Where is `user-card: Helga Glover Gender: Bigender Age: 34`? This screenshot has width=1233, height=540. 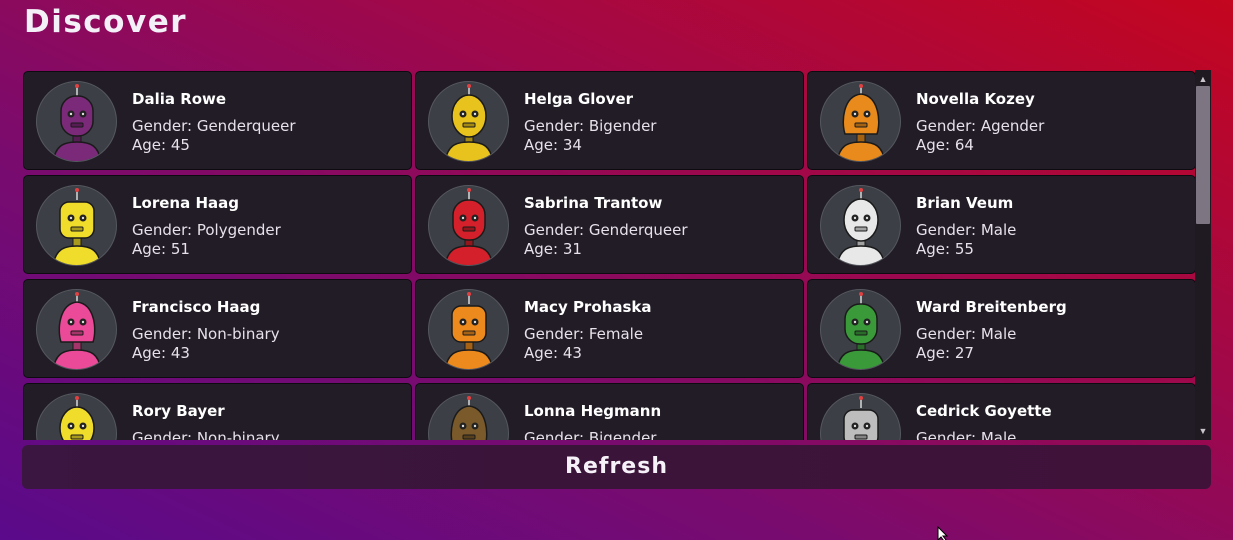
user-card: Helga Glover Gender: Bigender Age: 34 is located at coordinates (609, 120).